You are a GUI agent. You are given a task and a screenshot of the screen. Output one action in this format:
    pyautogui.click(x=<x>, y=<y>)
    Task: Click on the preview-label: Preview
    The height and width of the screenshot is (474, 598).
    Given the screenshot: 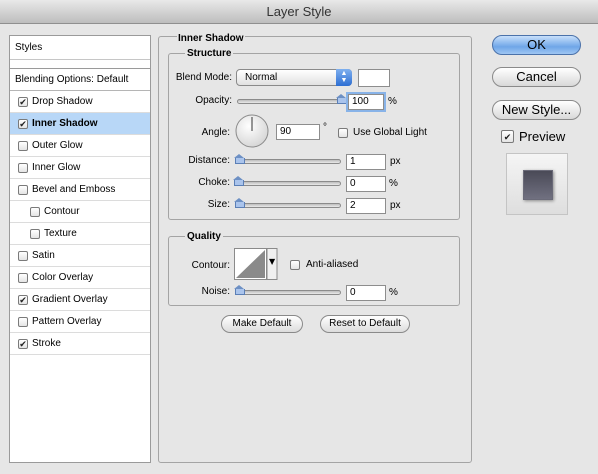 What is the action you would take?
    pyautogui.click(x=542, y=136)
    